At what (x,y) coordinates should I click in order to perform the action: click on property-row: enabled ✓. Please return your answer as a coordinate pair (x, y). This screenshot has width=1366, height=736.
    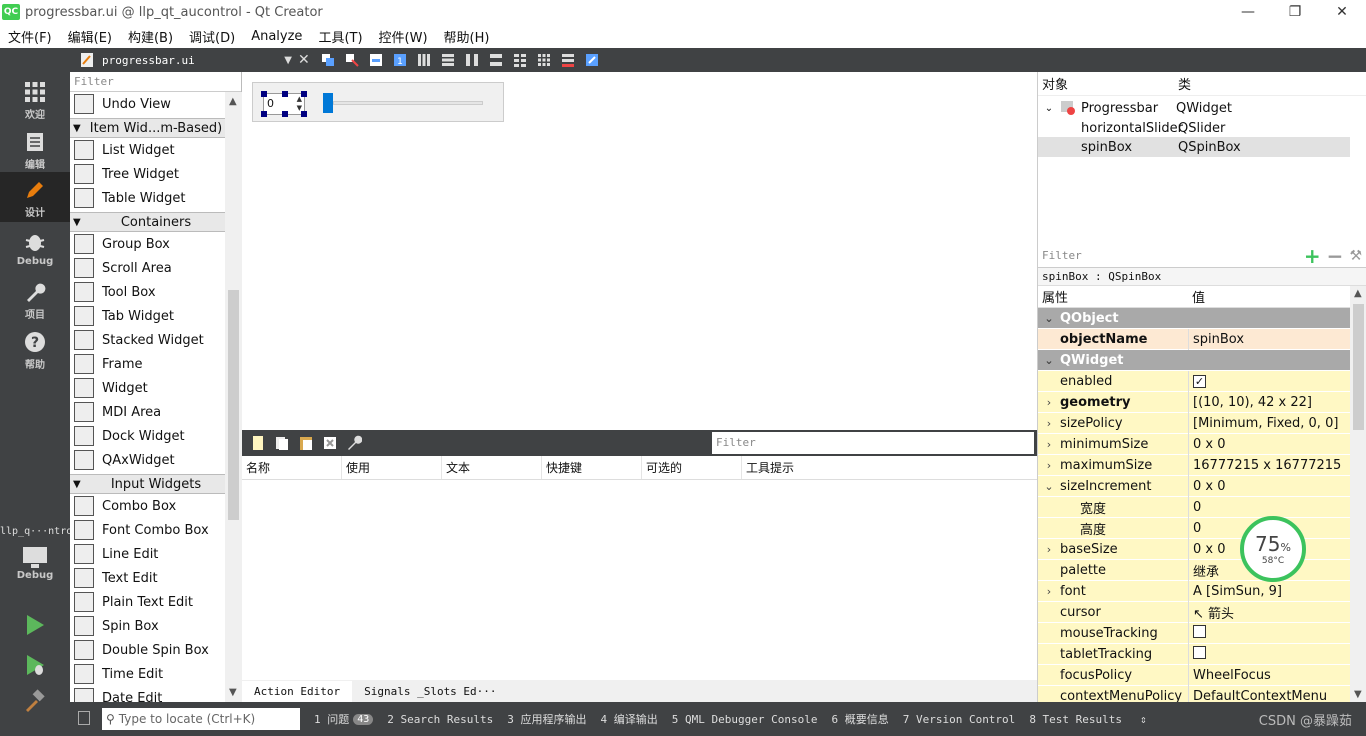
    Looking at the image, I should click on (1194, 381).